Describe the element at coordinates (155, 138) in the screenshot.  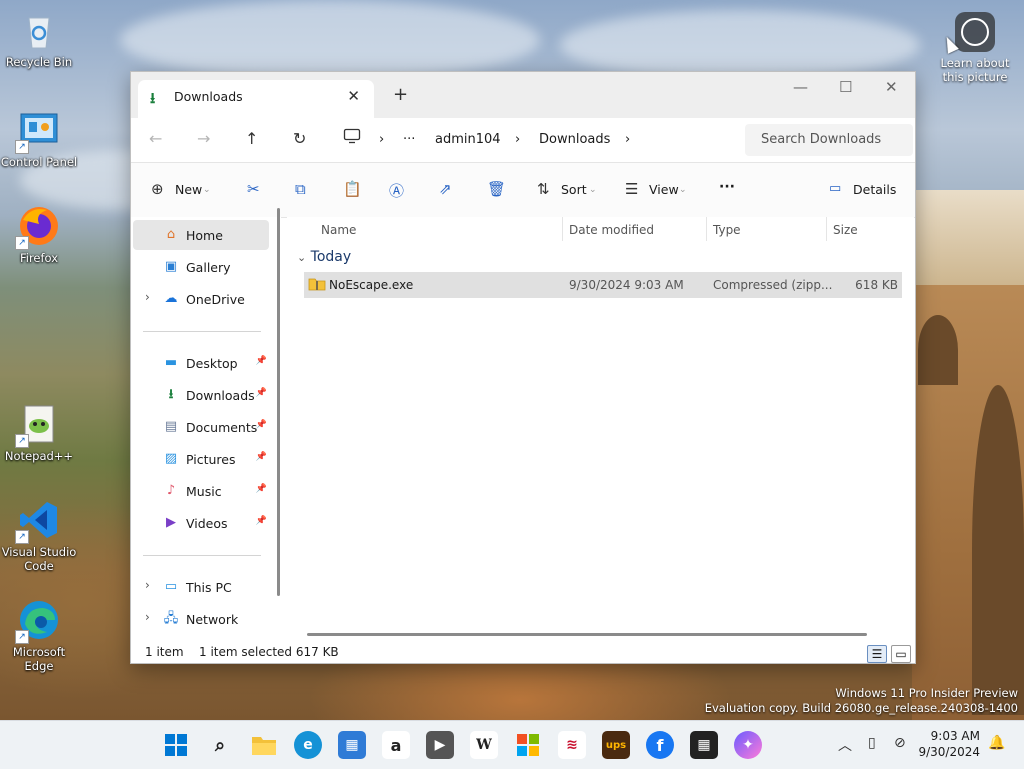
I see `back-icon: ←` at that location.